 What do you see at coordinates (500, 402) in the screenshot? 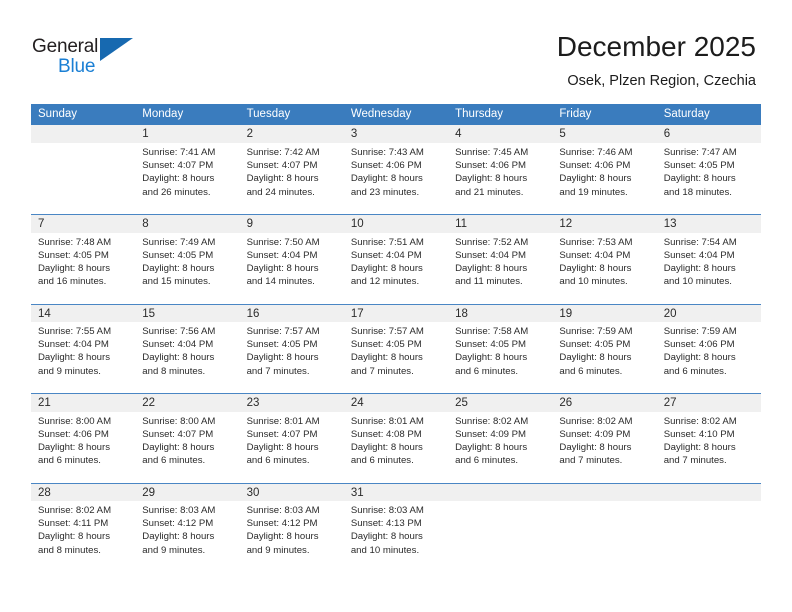
I see `day-number: 25` at bounding box center [500, 402].